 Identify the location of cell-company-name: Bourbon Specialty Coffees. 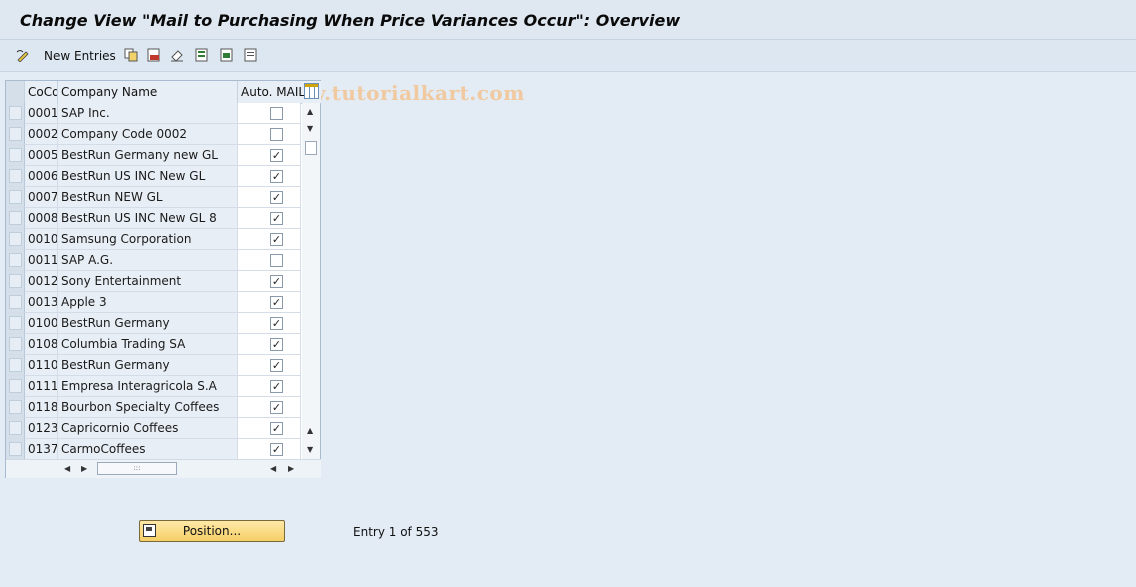
(148, 407).